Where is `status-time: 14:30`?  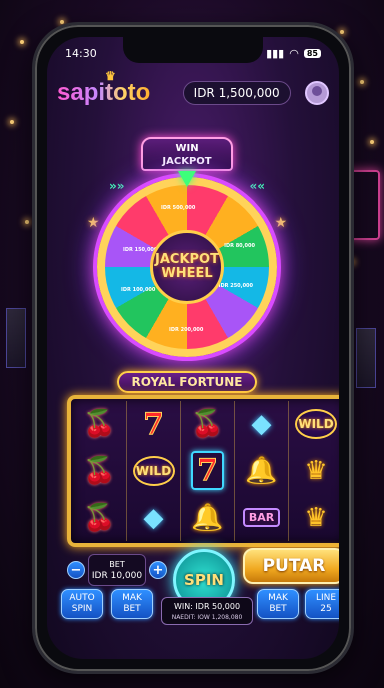 status-time: 14:30 is located at coordinates (81, 53).